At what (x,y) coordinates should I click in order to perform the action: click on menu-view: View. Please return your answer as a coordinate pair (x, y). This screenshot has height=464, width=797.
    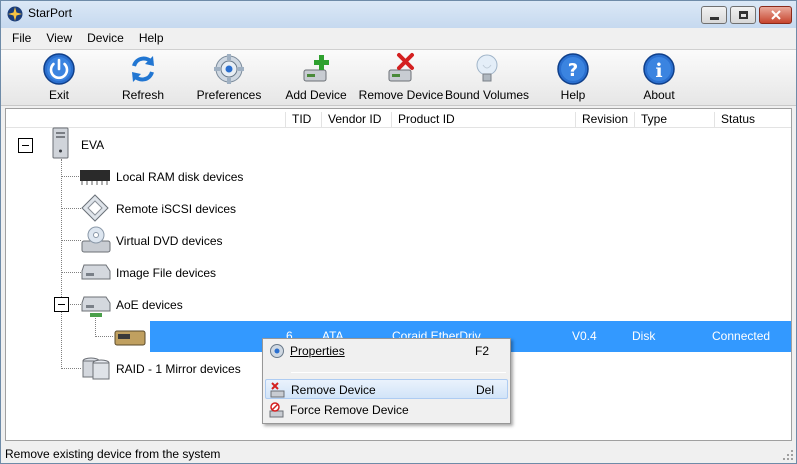
    Looking at the image, I should click on (58, 38).